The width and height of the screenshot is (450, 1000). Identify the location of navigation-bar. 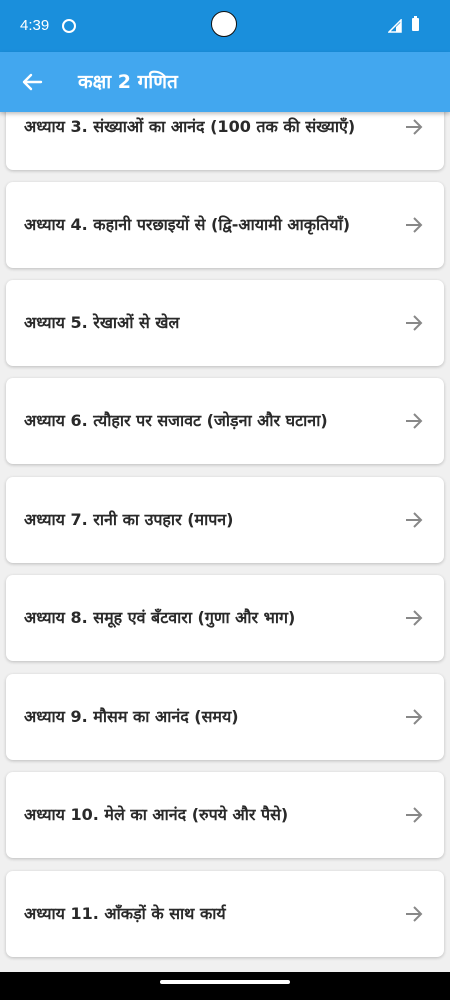
(225, 986).